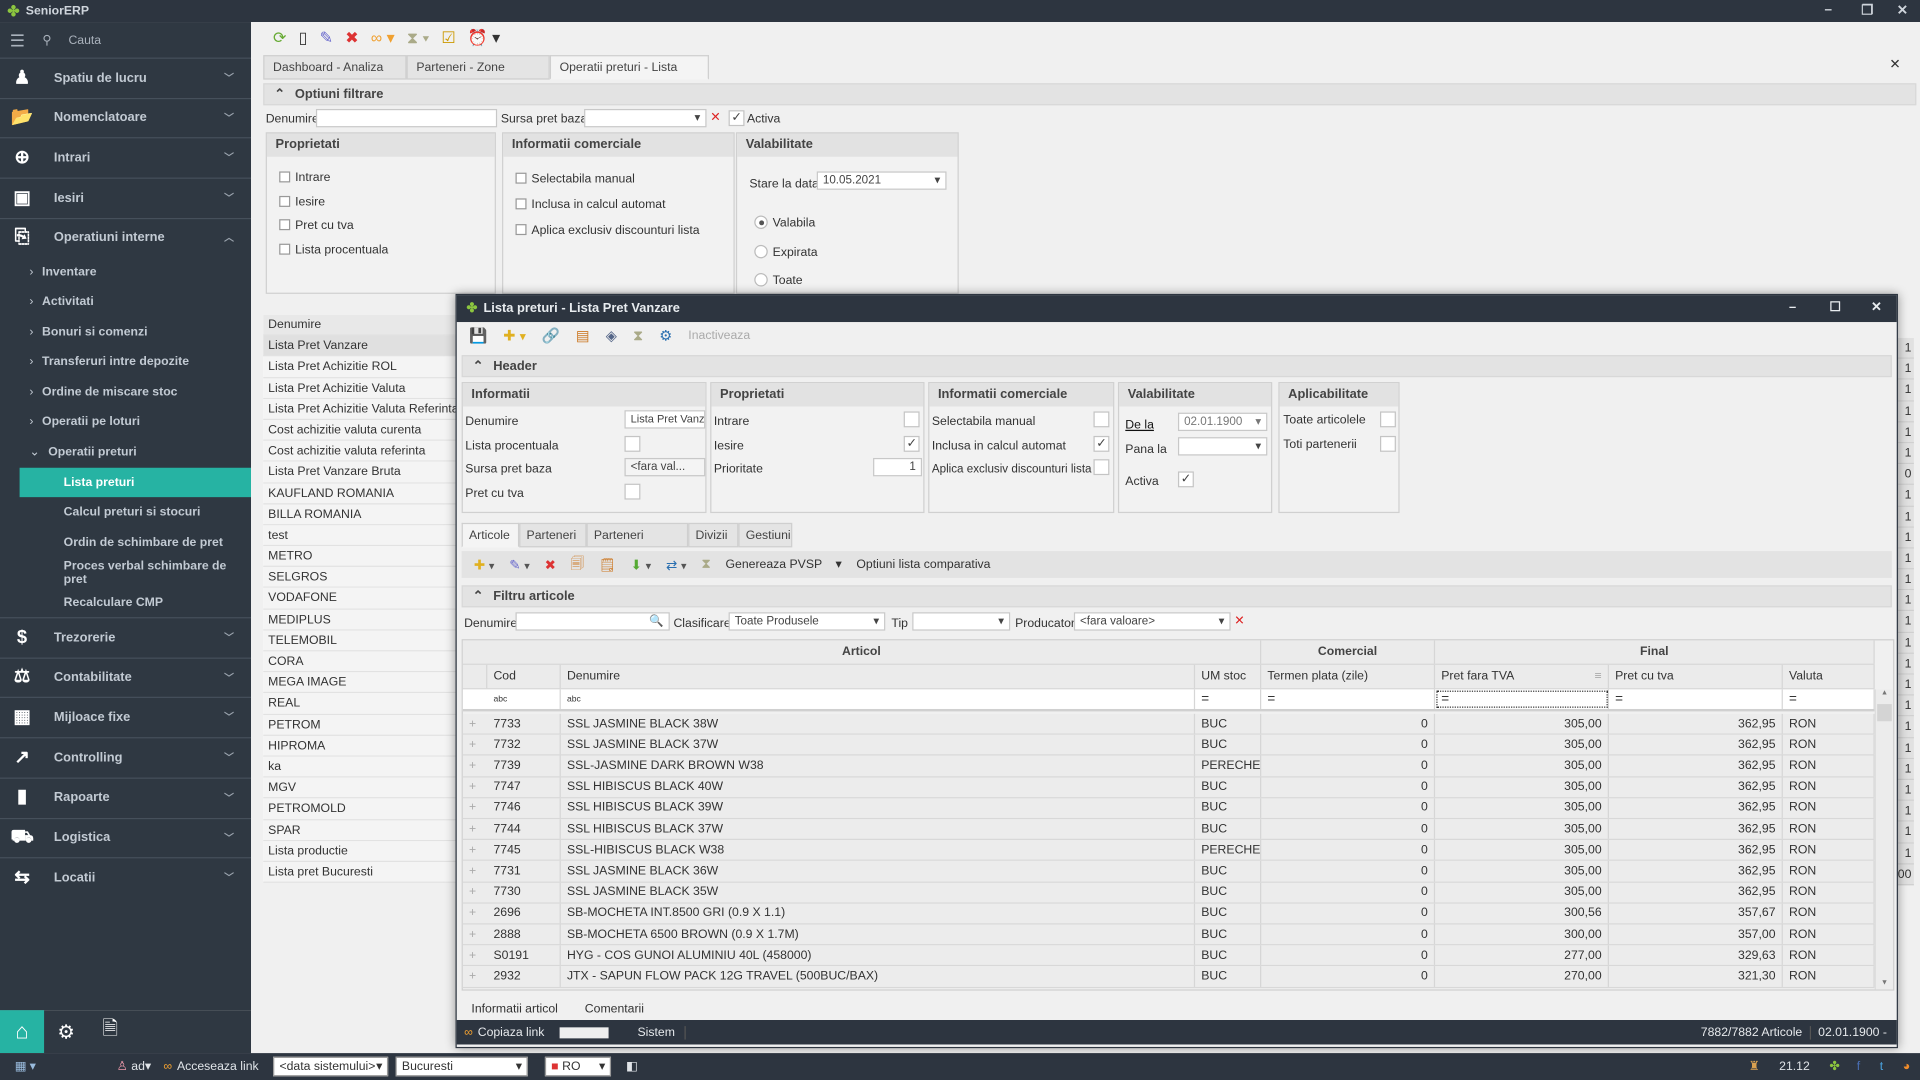 This screenshot has width=1920, height=1080. I want to click on list-item: HIPROMA, so click(360, 746).